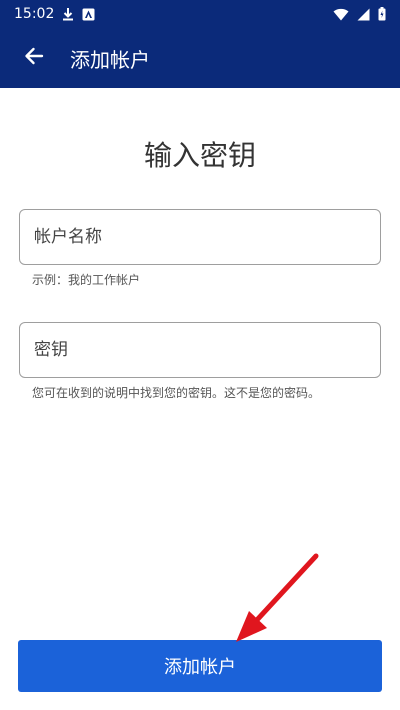  Describe the element at coordinates (68, 14) in the screenshot. I see `download-icon` at that location.